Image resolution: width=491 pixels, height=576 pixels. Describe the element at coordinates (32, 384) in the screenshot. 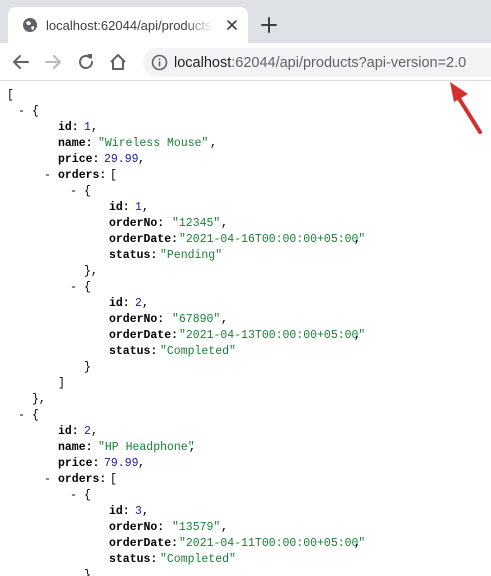

I see `json-line: ]` at that location.